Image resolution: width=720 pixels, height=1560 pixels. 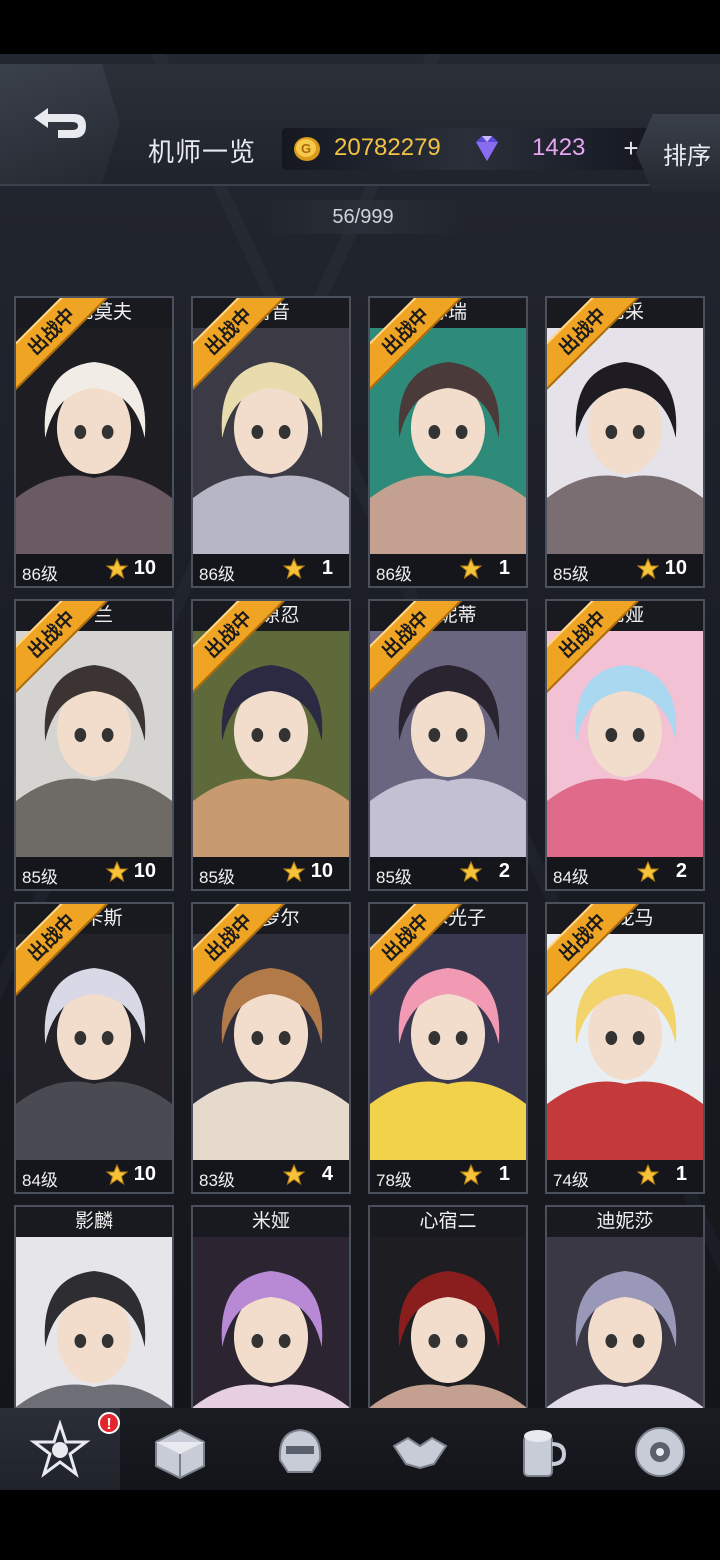 I want to click on shop-orb-icon, so click(x=660, y=1452).